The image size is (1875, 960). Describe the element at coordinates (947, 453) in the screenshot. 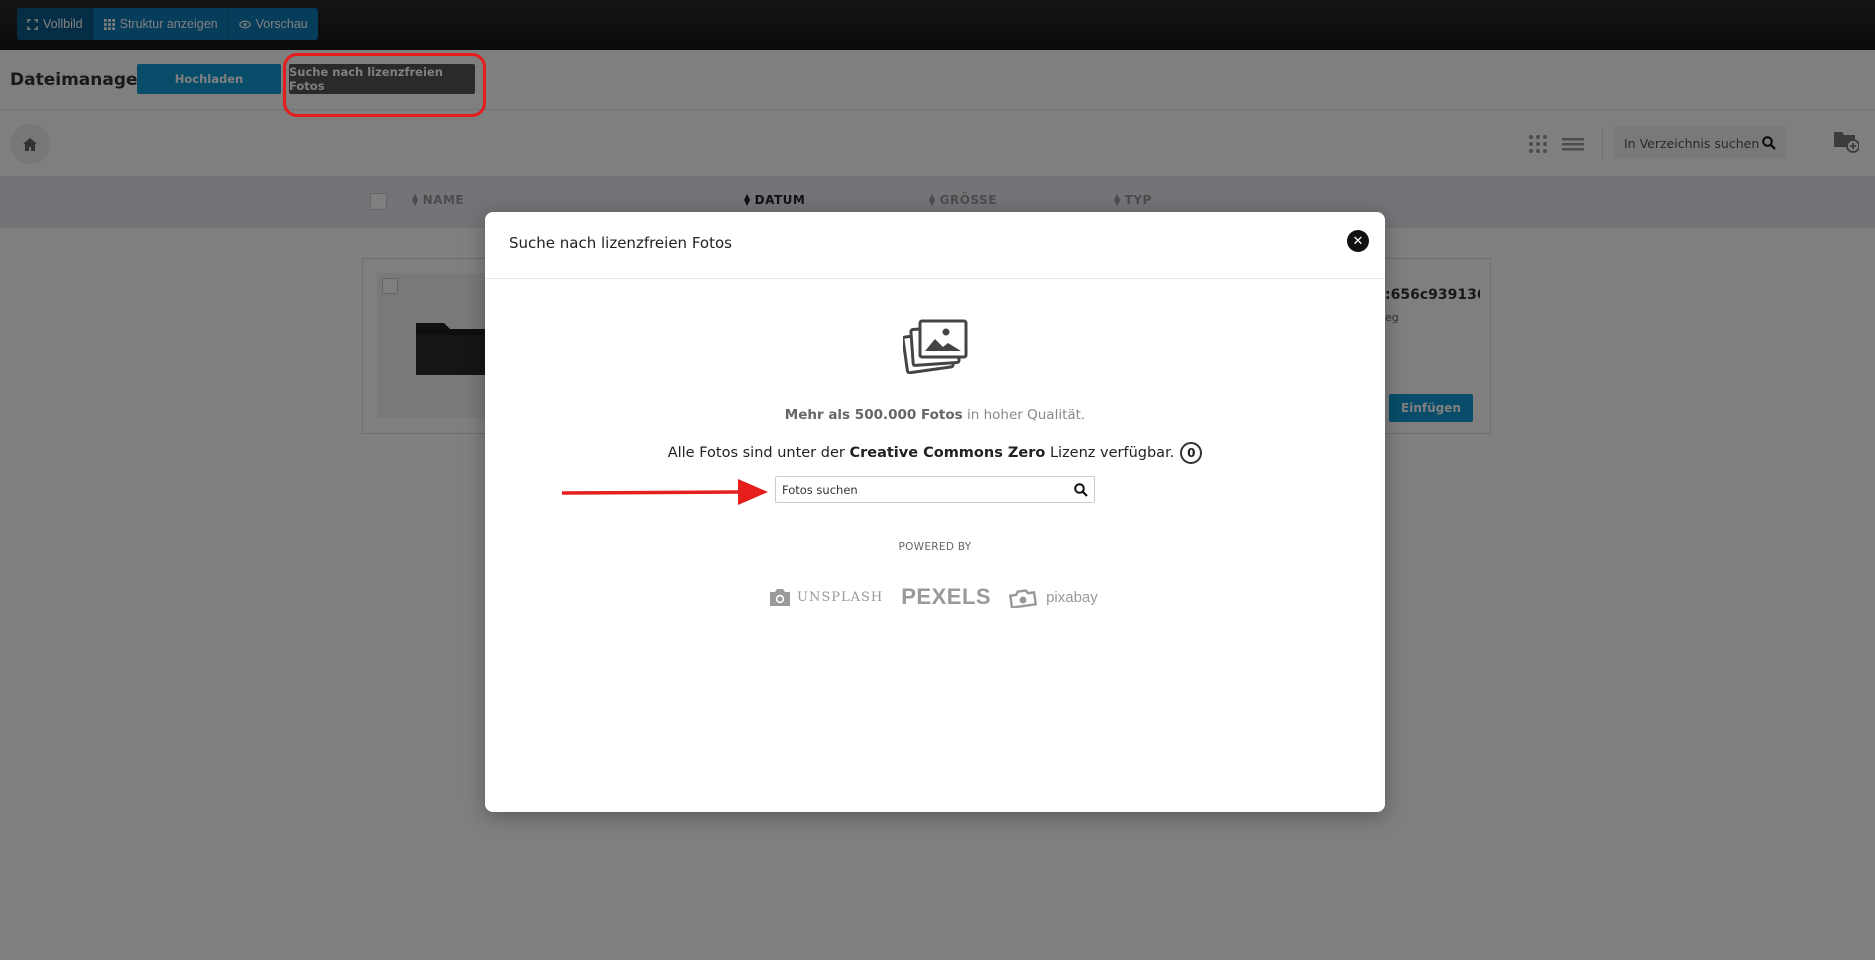

I see `license-name: Creative Commons Zero` at that location.